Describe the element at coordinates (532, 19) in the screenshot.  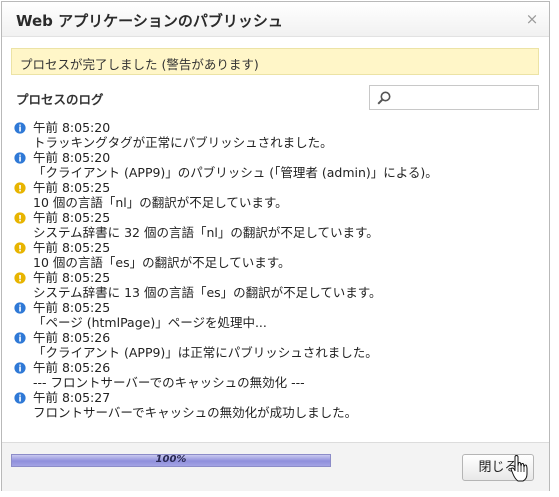
I see `close-icon: ×` at that location.